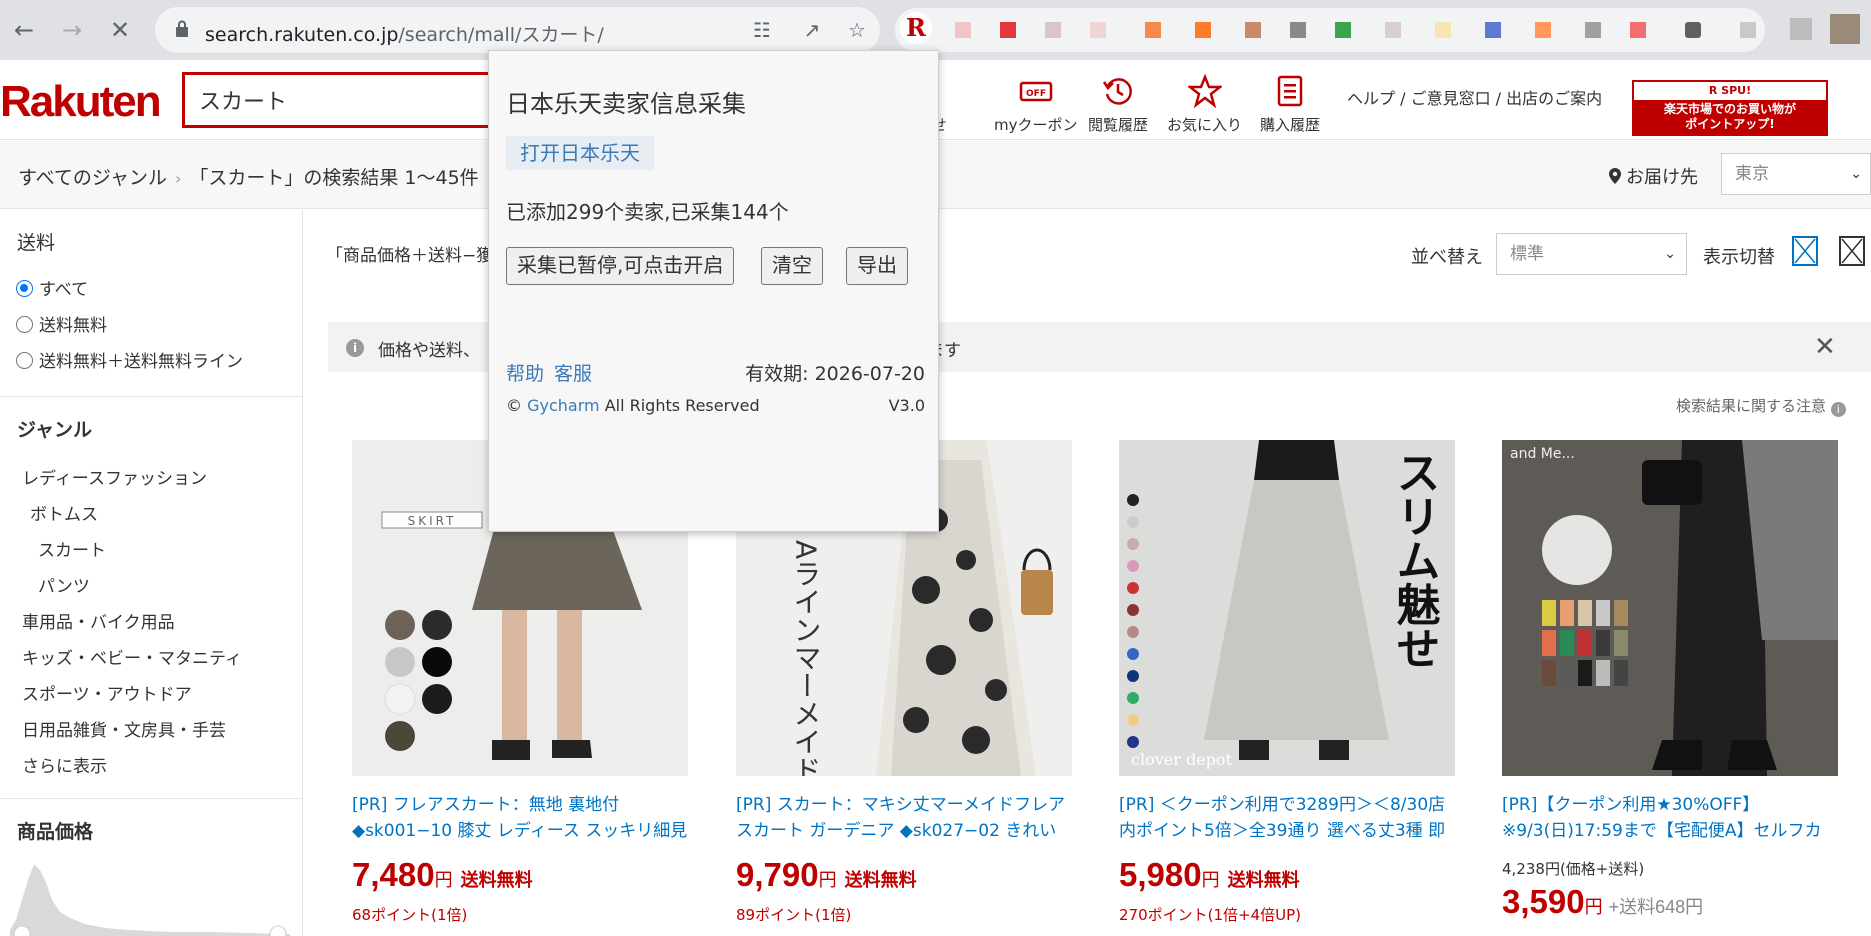 The image size is (1871, 936). Describe the element at coordinates (98, 620) in the screenshot. I see `genre-item: 車用品・バイク用品` at that location.